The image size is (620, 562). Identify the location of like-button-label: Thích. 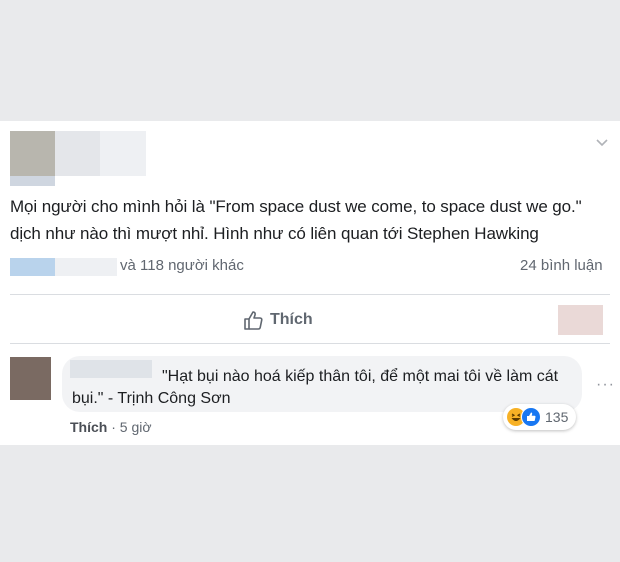
(291, 319).